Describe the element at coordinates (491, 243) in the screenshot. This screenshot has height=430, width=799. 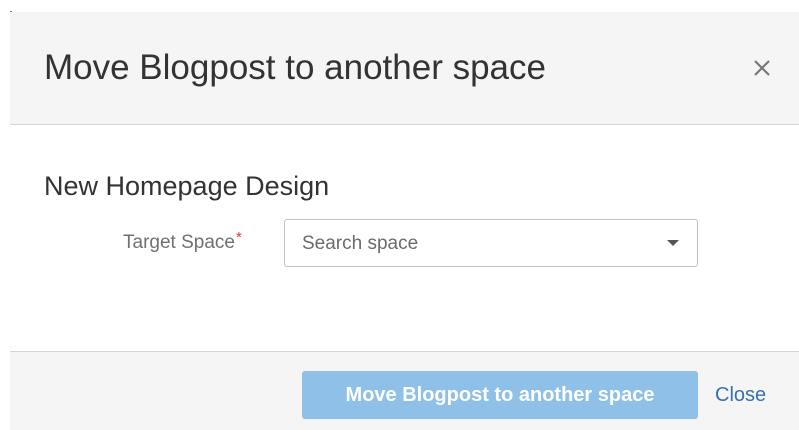
I see `target-space-select: Search space` at that location.